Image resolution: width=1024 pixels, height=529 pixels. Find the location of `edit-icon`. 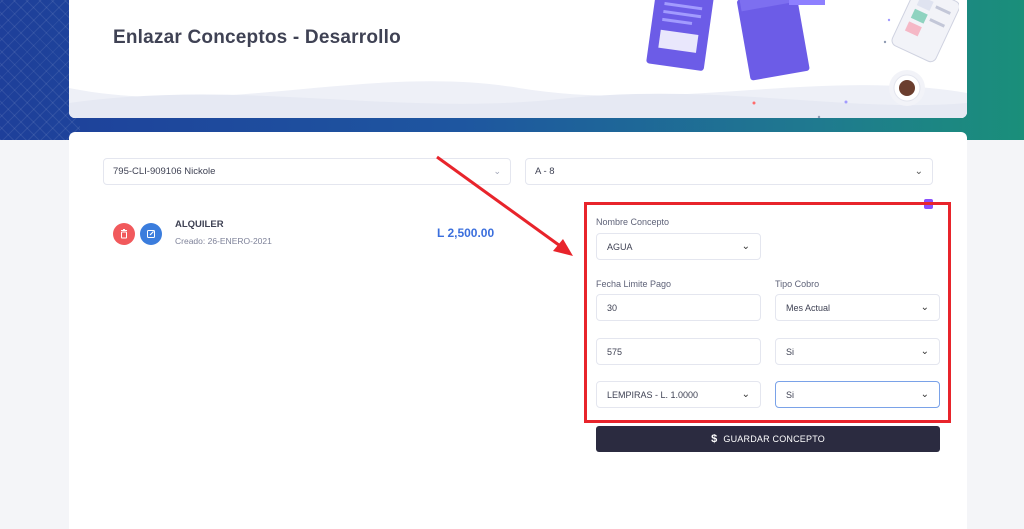

edit-icon is located at coordinates (151, 234).